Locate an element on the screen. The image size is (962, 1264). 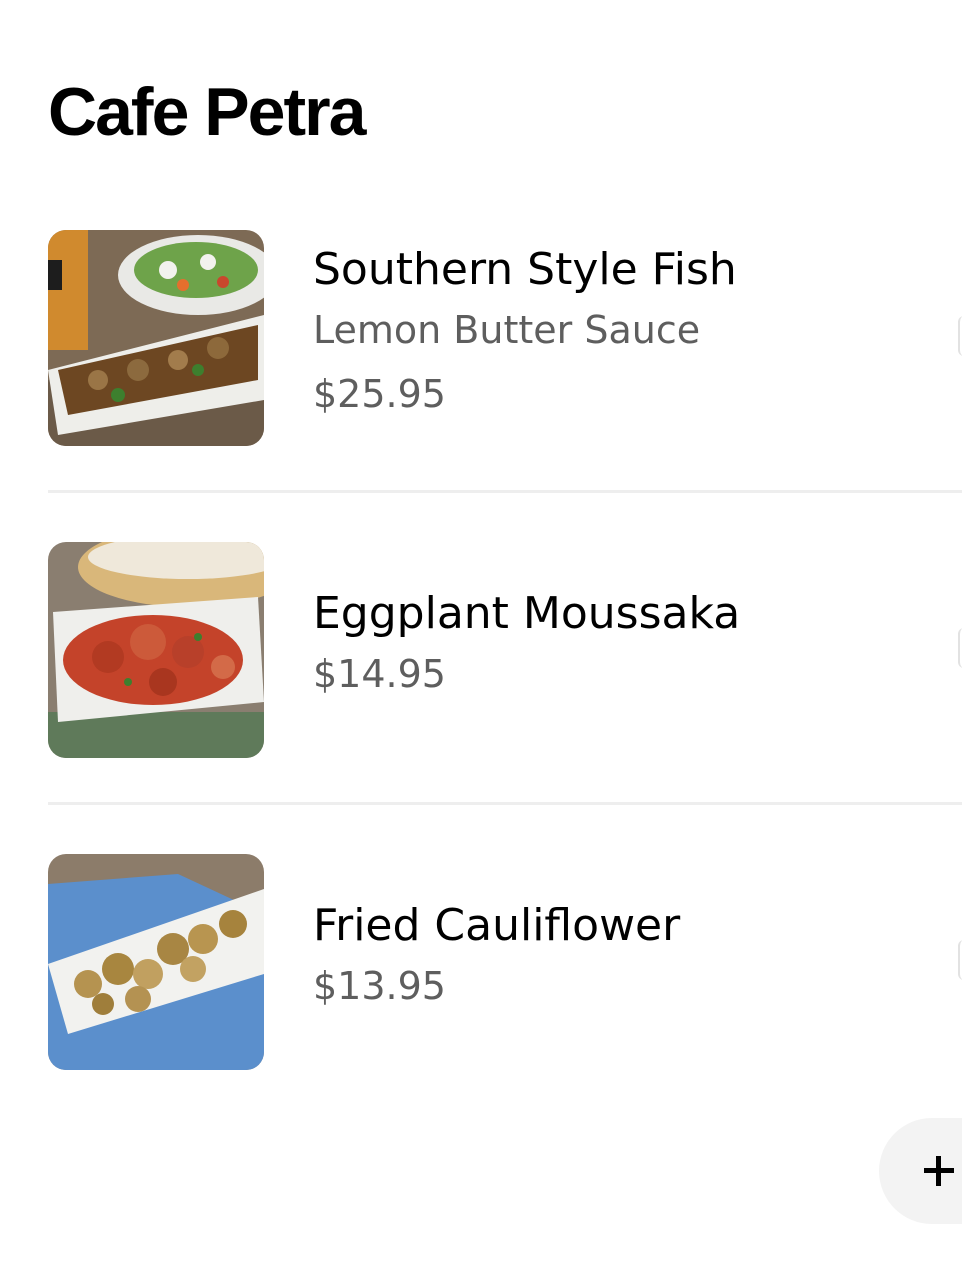
cauliflower-dish-photo-icon is located at coordinates (156, 962).